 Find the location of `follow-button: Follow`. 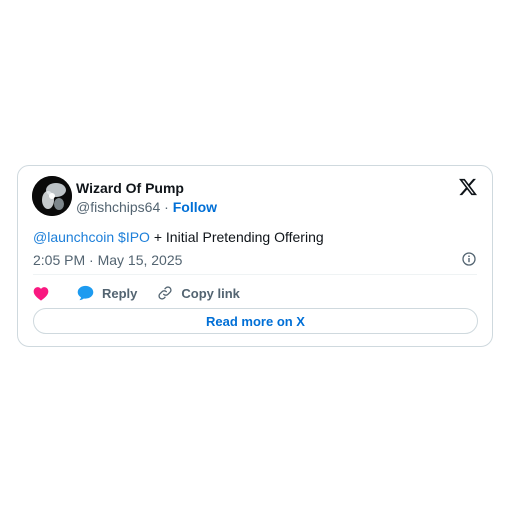

follow-button: Follow is located at coordinates (195, 207).